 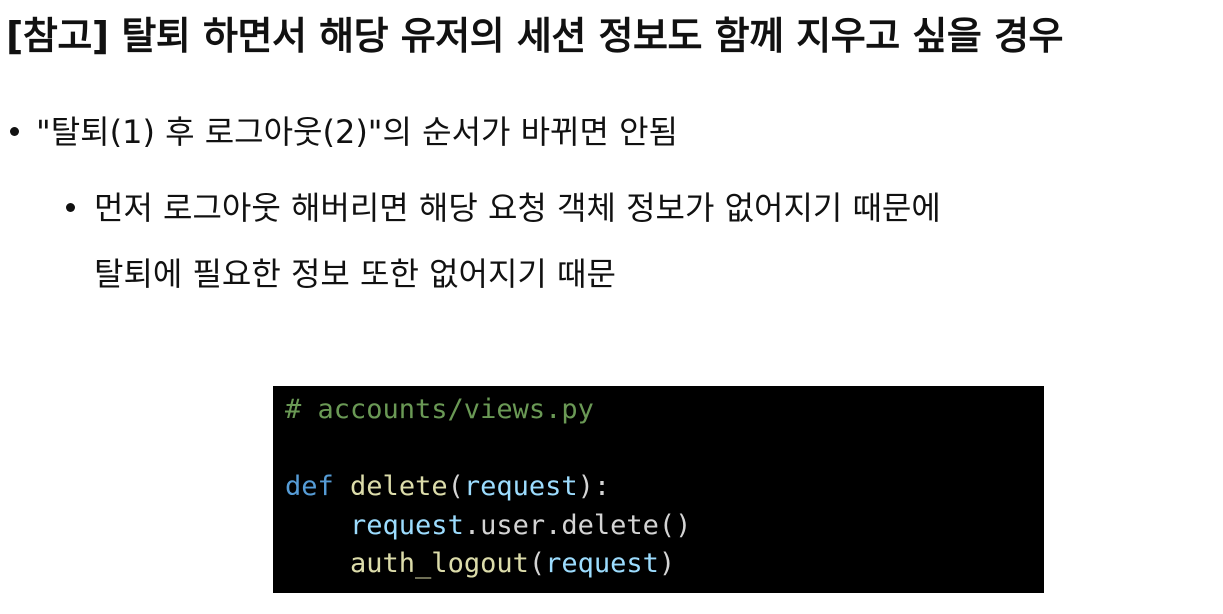 What do you see at coordinates (667, 563) in the screenshot?
I see `code-logout-close-paren: )` at bounding box center [667, 563].